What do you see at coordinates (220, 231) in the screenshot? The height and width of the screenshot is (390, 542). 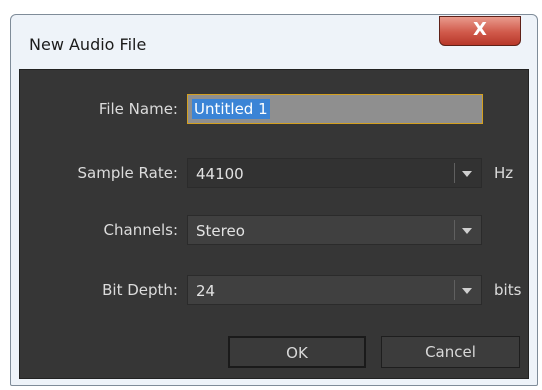 I see `channels-value: Stereo` at bounding box center [220, 231].